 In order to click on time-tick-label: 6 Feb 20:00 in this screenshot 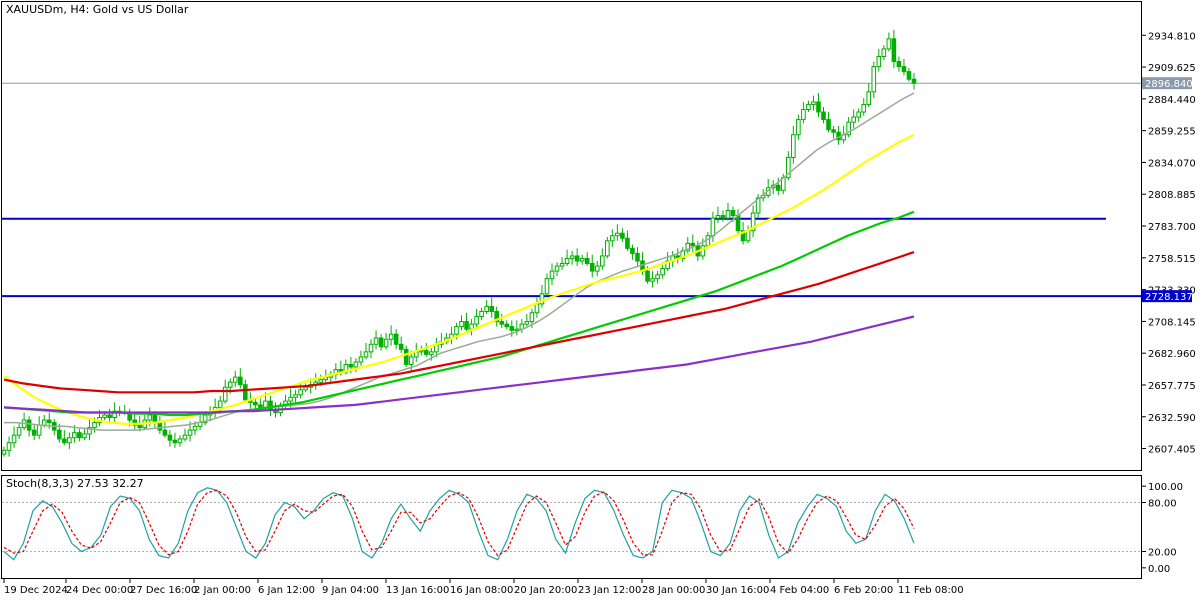, I will do `click(863, 590)`.